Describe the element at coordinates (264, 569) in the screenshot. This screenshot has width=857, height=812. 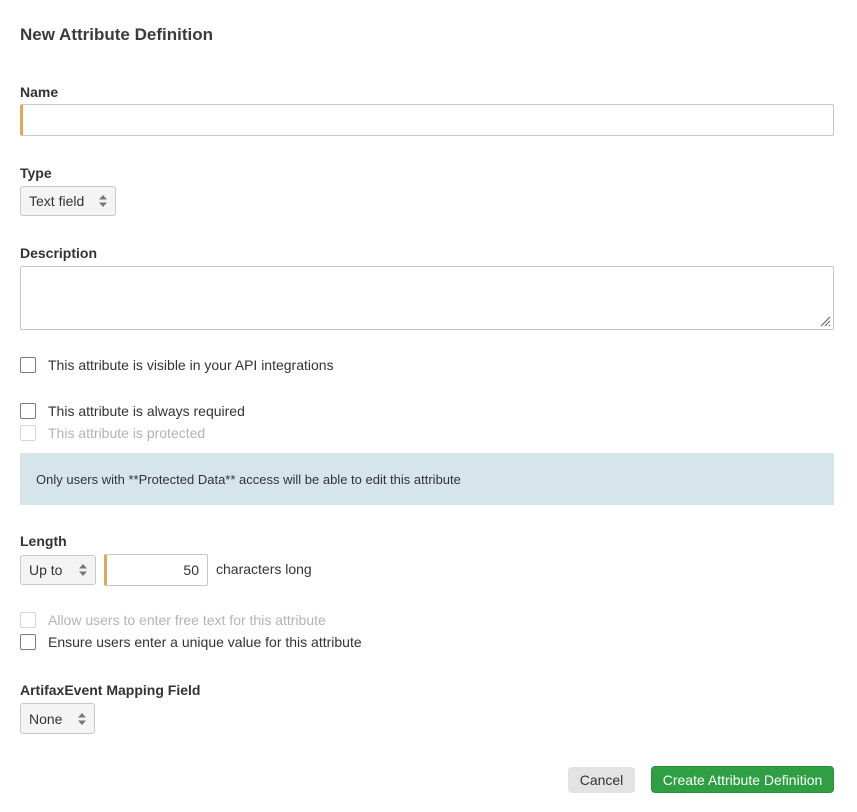
I see `length-suffix: characters long` at that location.